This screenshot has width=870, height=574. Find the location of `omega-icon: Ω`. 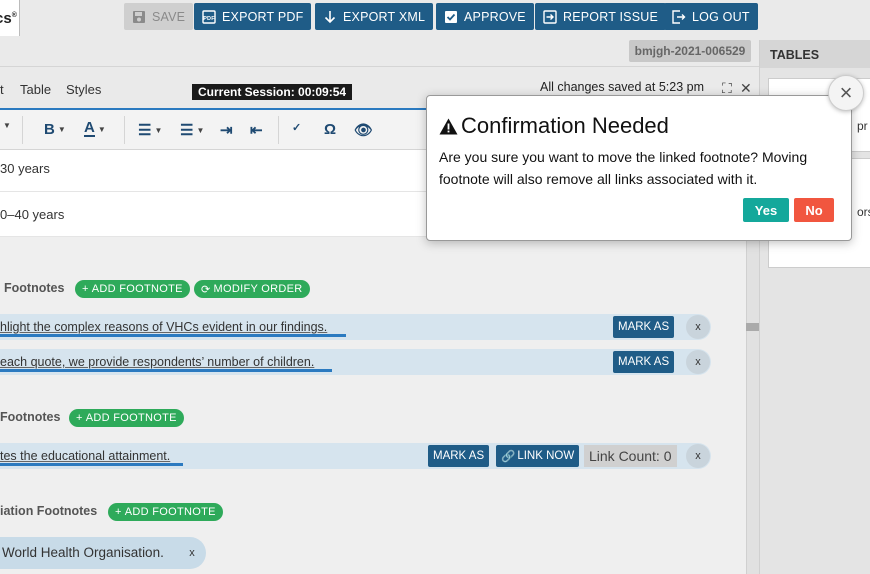

omega-icon: Ω is located at coordinates (330, 129).